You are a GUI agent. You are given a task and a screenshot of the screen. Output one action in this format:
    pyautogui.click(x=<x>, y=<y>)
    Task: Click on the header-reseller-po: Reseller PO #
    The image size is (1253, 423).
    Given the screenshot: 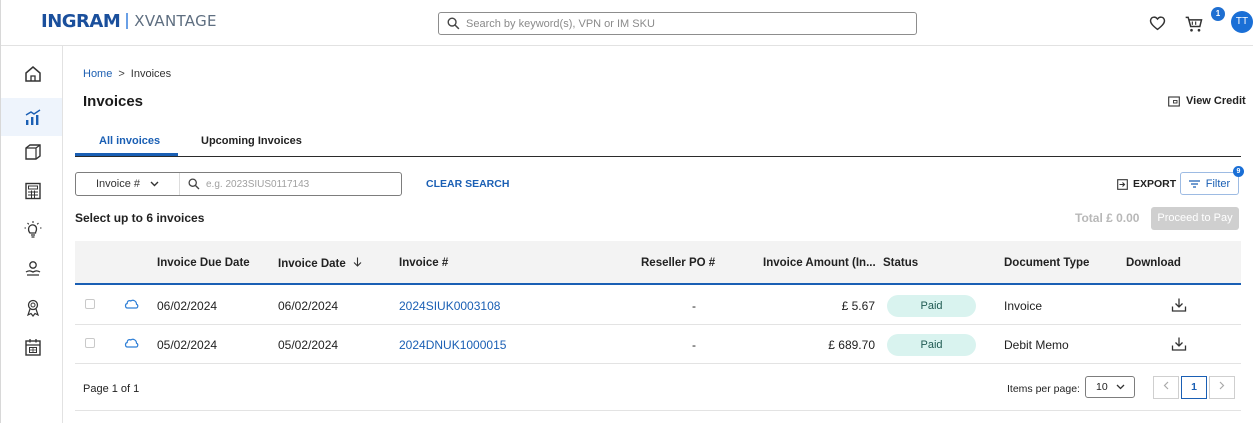 What is the action you would take?
    pyautogui.click(x=678, y=263)
    